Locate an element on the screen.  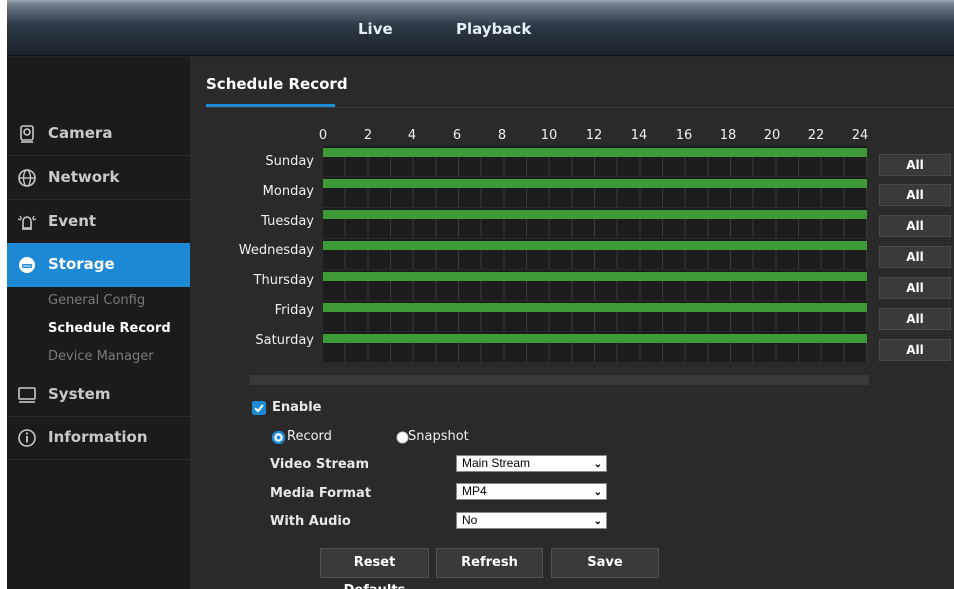
schedule-row-thursday is located at coordinates (595, 285).